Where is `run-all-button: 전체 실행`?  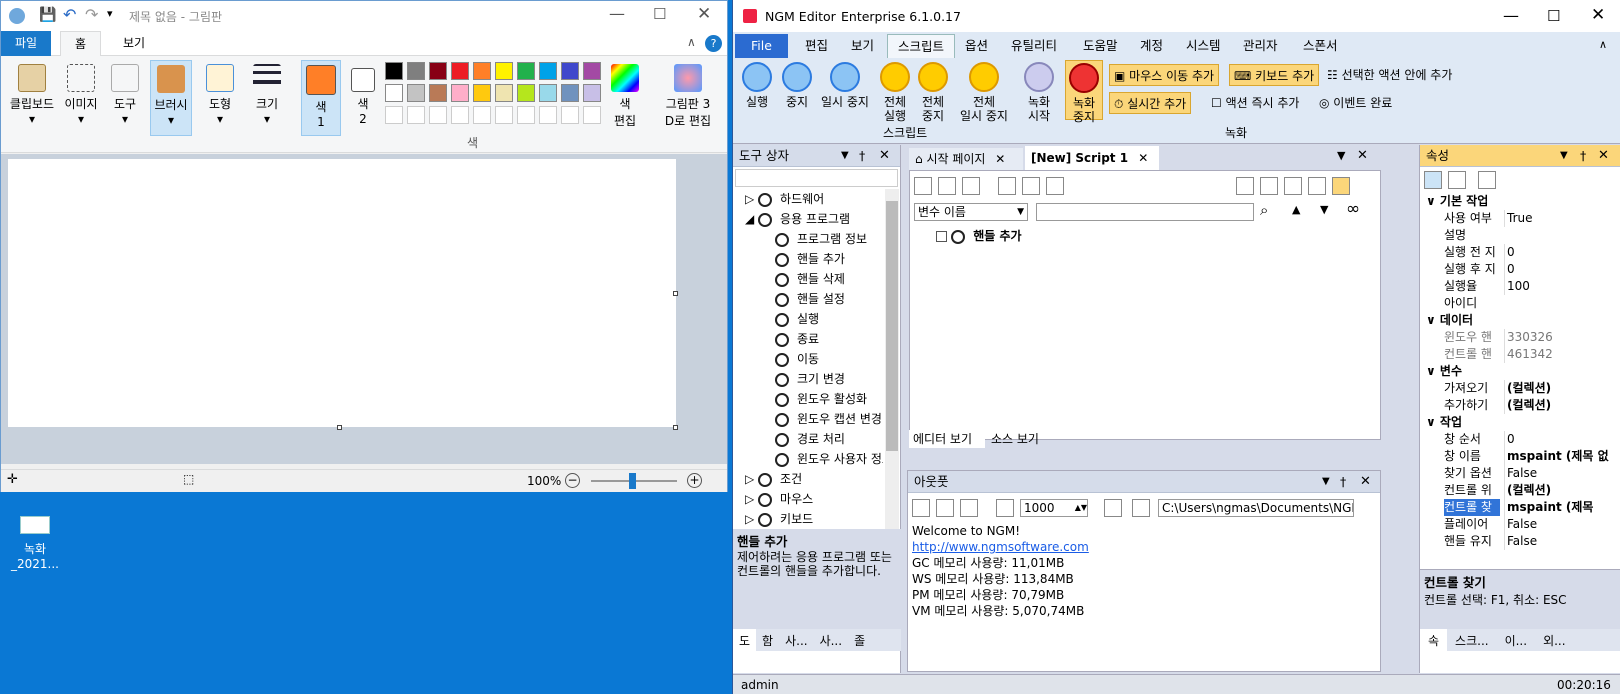 run-all-button: 전체 실행 is located at coordinates (895, 91).